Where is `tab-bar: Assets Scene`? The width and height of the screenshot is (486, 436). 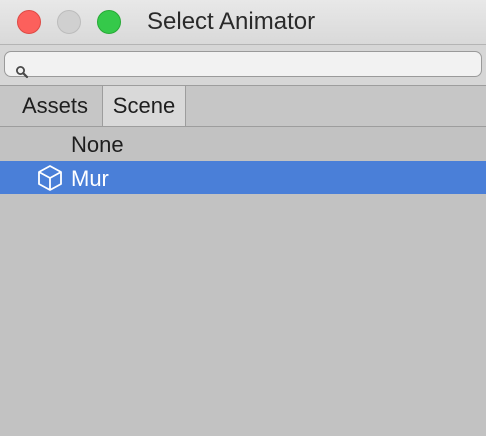 tab-bar: Assets Scene is located at coordinates (243, 106).